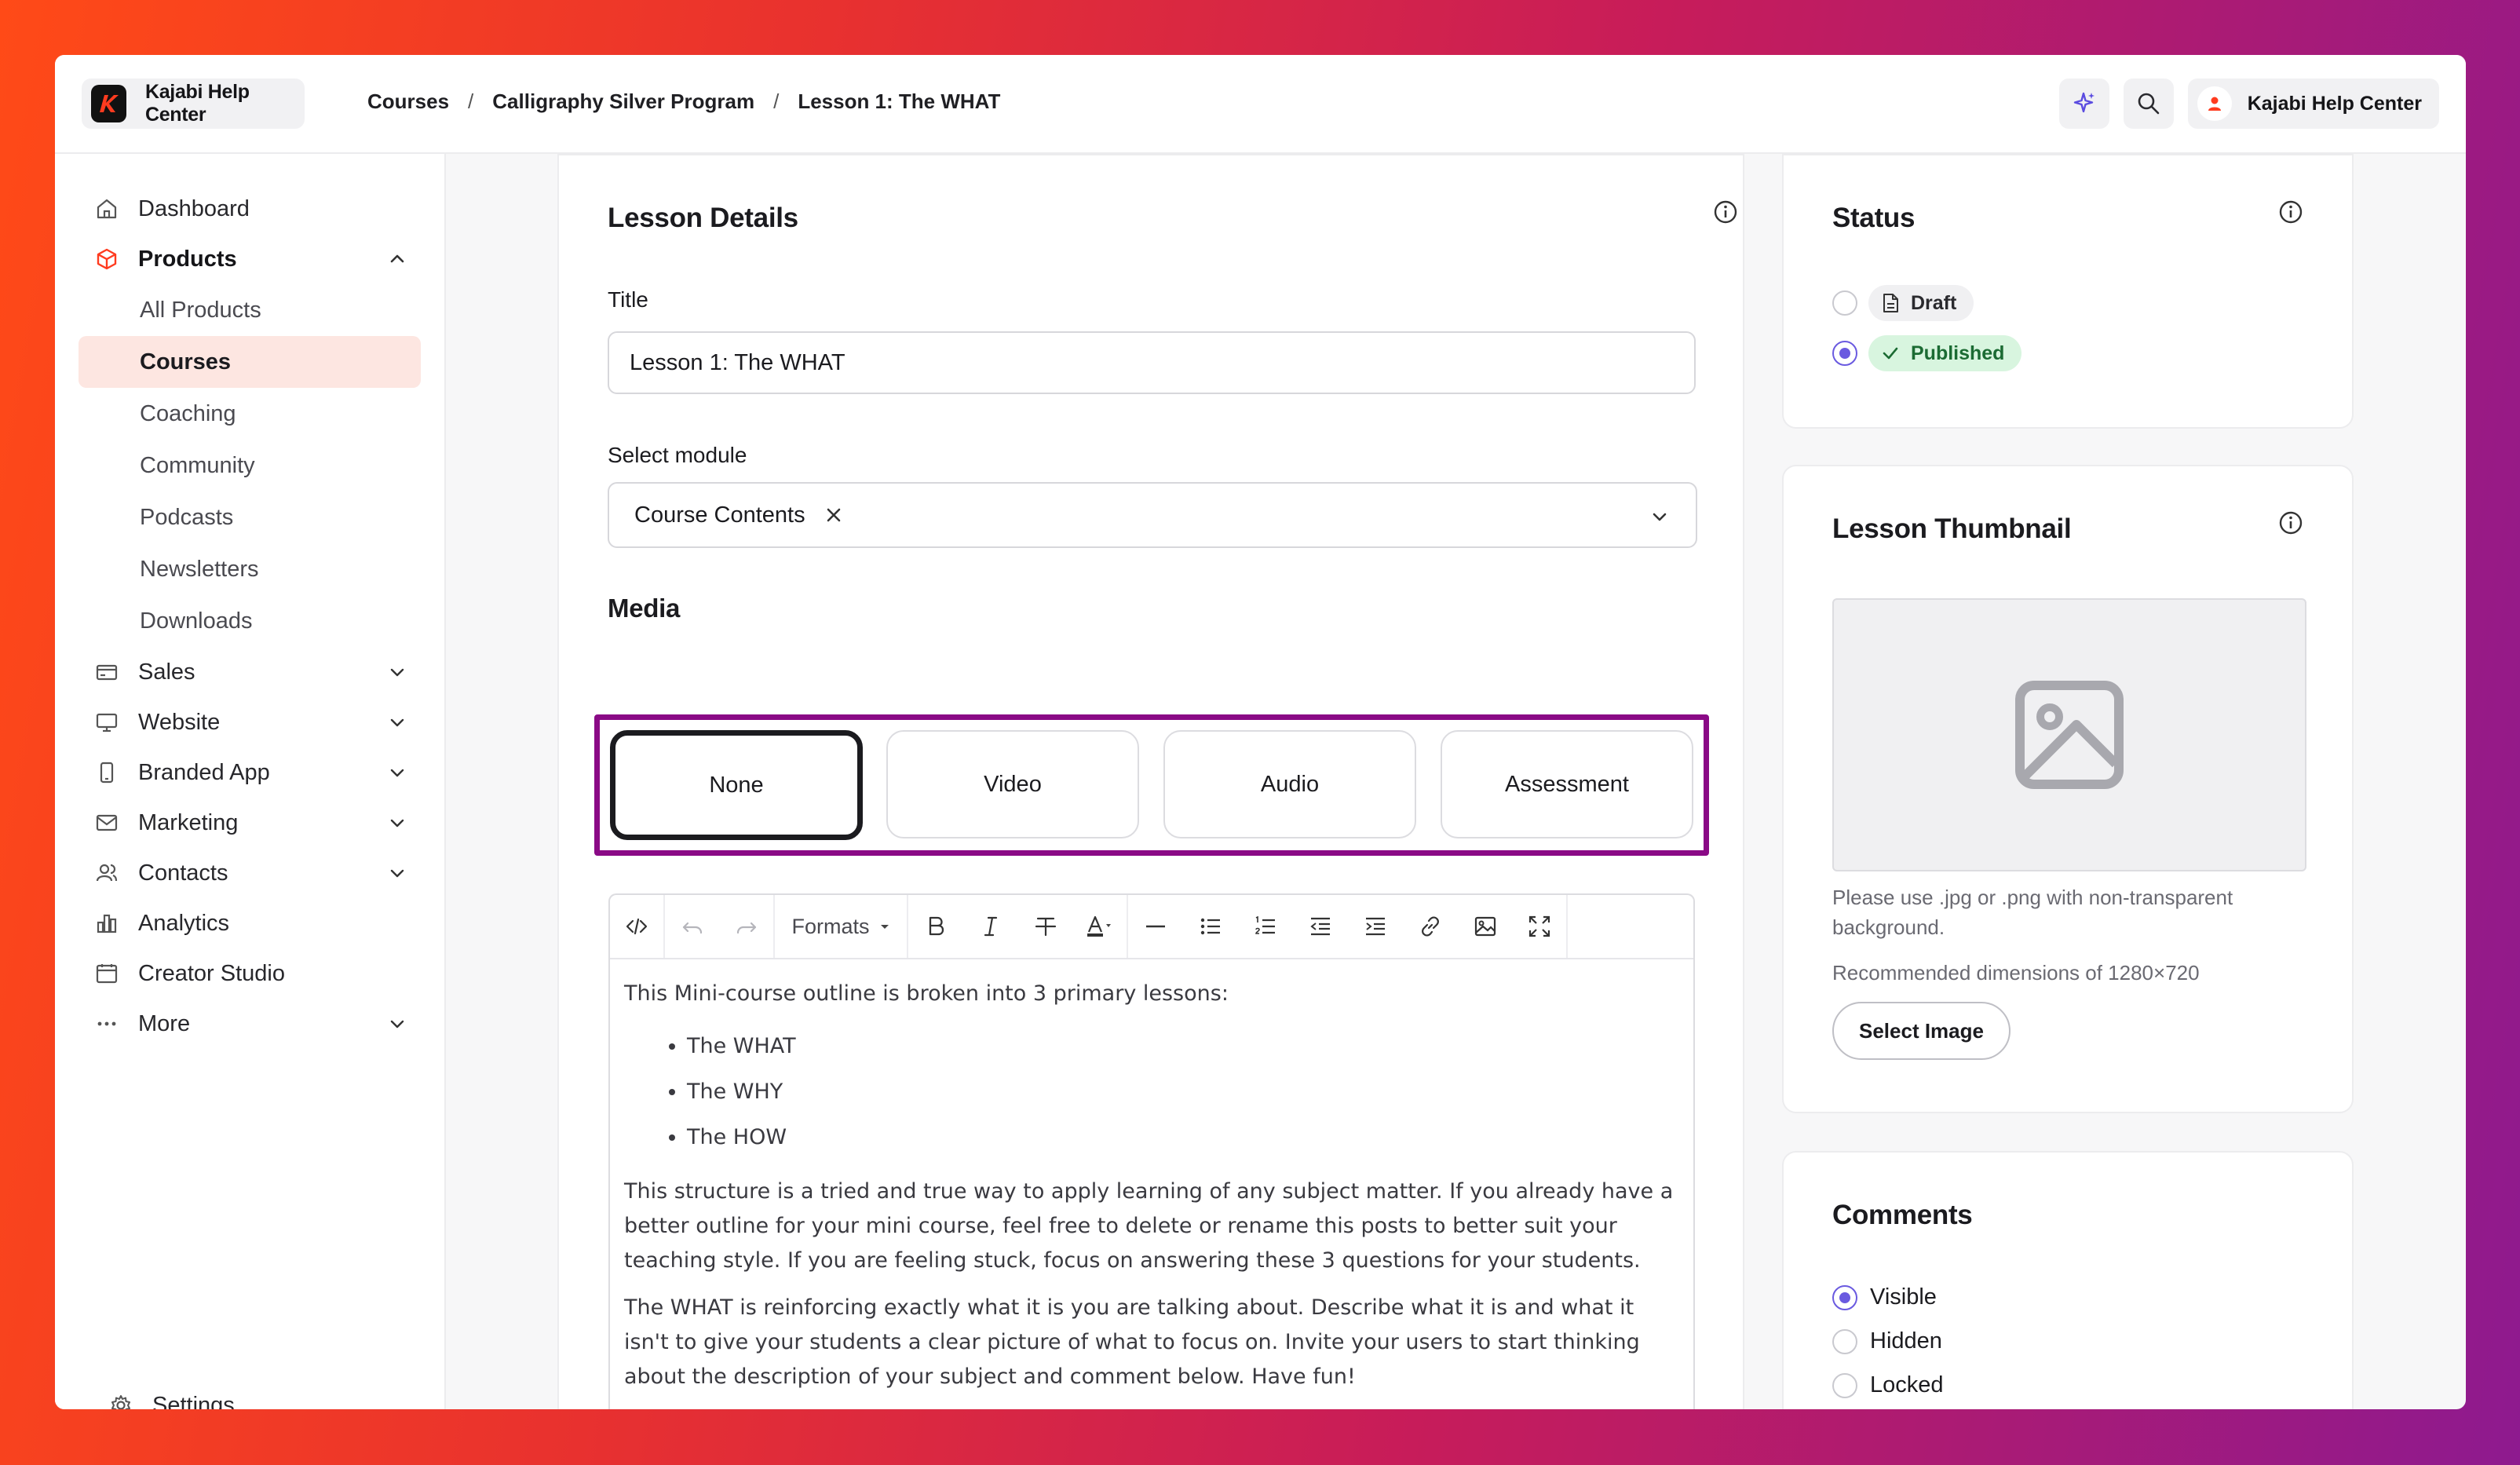 This screenshot has height=1465, width=2520. What do you see at coordinates (736, 785) in the screenshot?
I see `media-option-none: None` at bounding box center [736, 785].